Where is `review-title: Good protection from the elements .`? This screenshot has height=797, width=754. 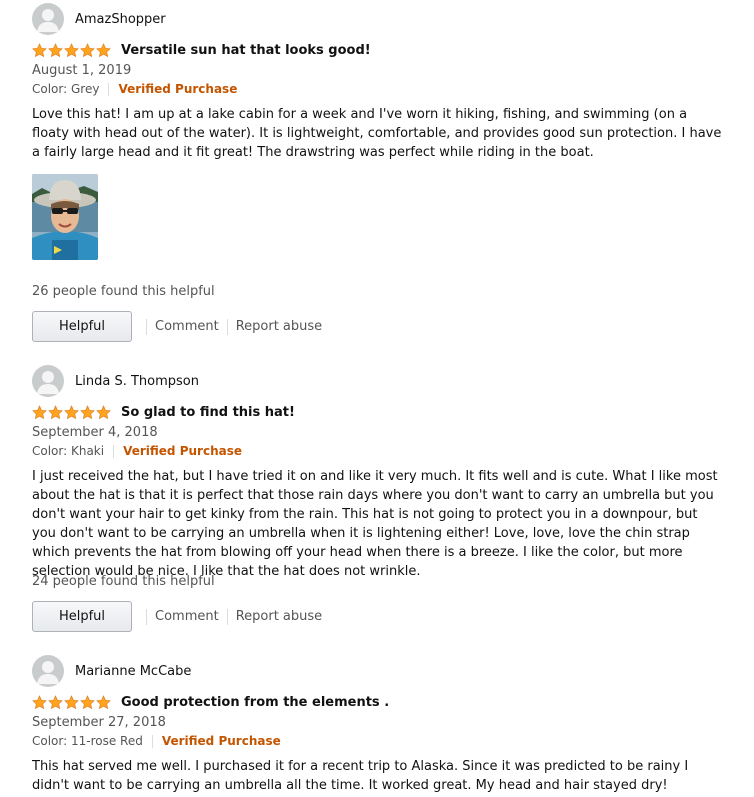
review-title: Good protection from the elements . is located at coordinates (255, 702).